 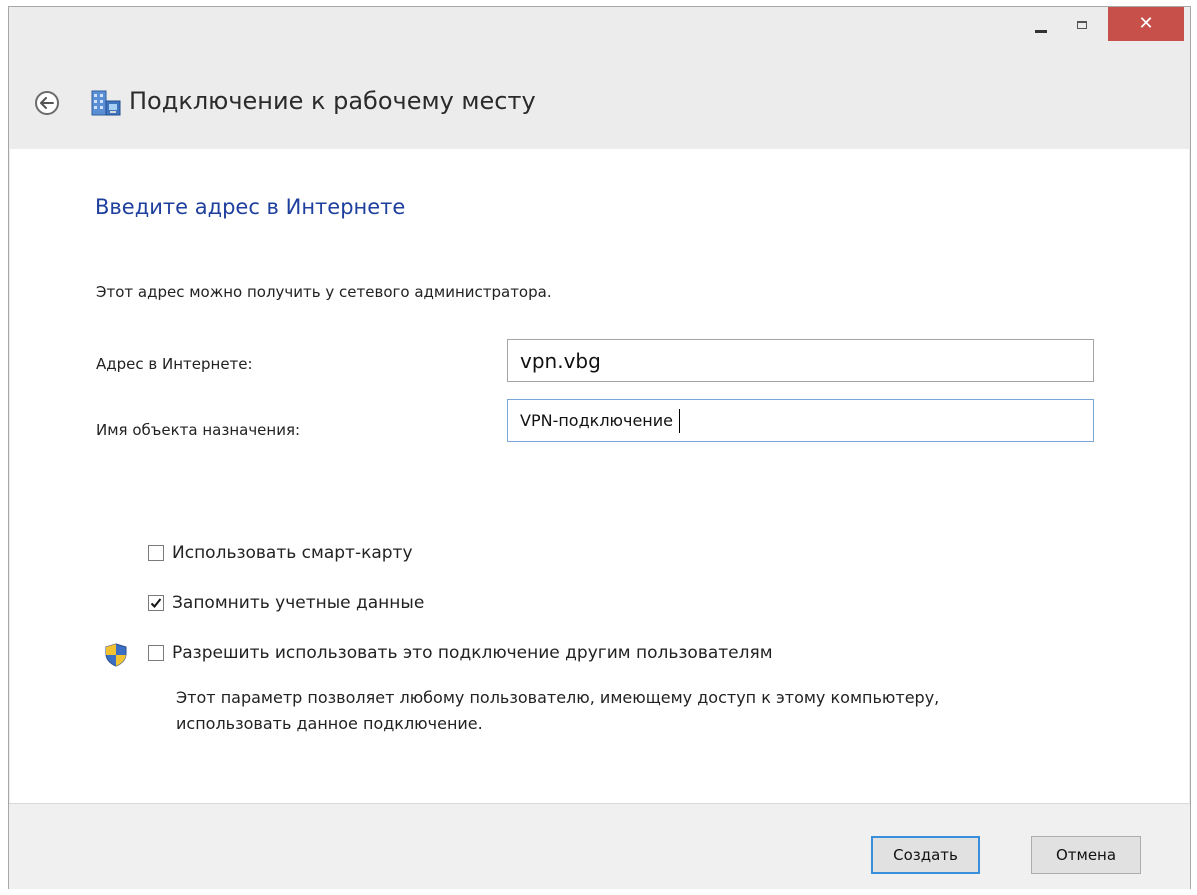 I want to click on checkmark-icon, so click(x=156, y=603).